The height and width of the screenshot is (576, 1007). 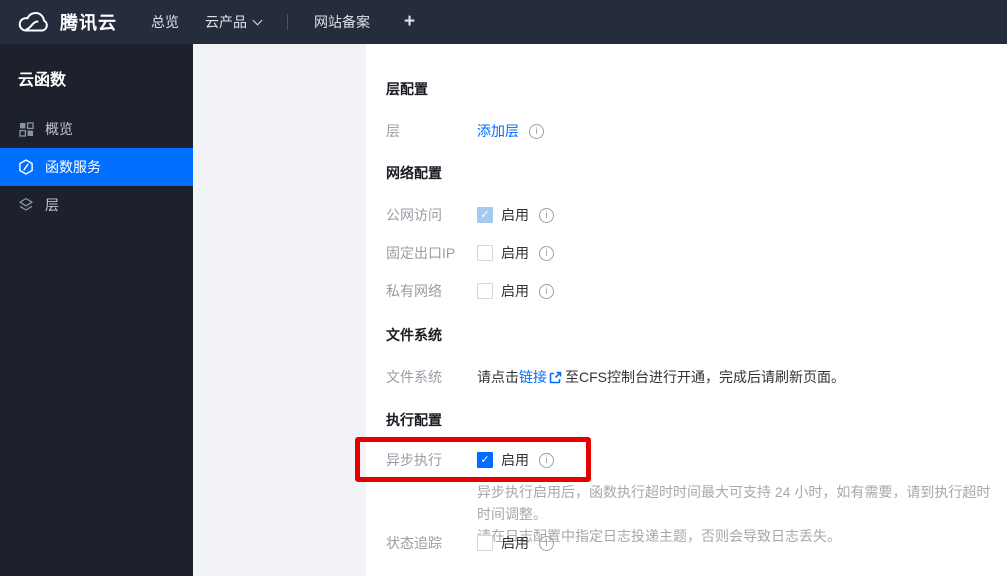 What do you see at coordinates (414, 543) in the screenshot?
I see `field-label: 状态追踪` at bounding box center [414, 543].